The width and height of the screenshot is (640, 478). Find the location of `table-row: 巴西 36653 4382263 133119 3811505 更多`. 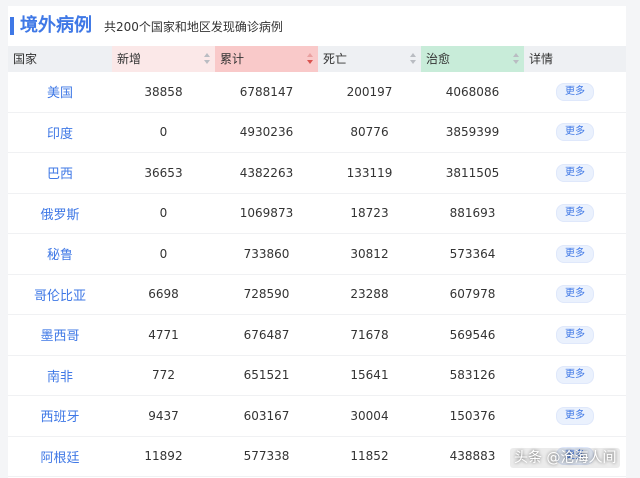

table-row: 巴西 36653 4382263 133119 3811505 更多 is located at coordinates (317, 173).